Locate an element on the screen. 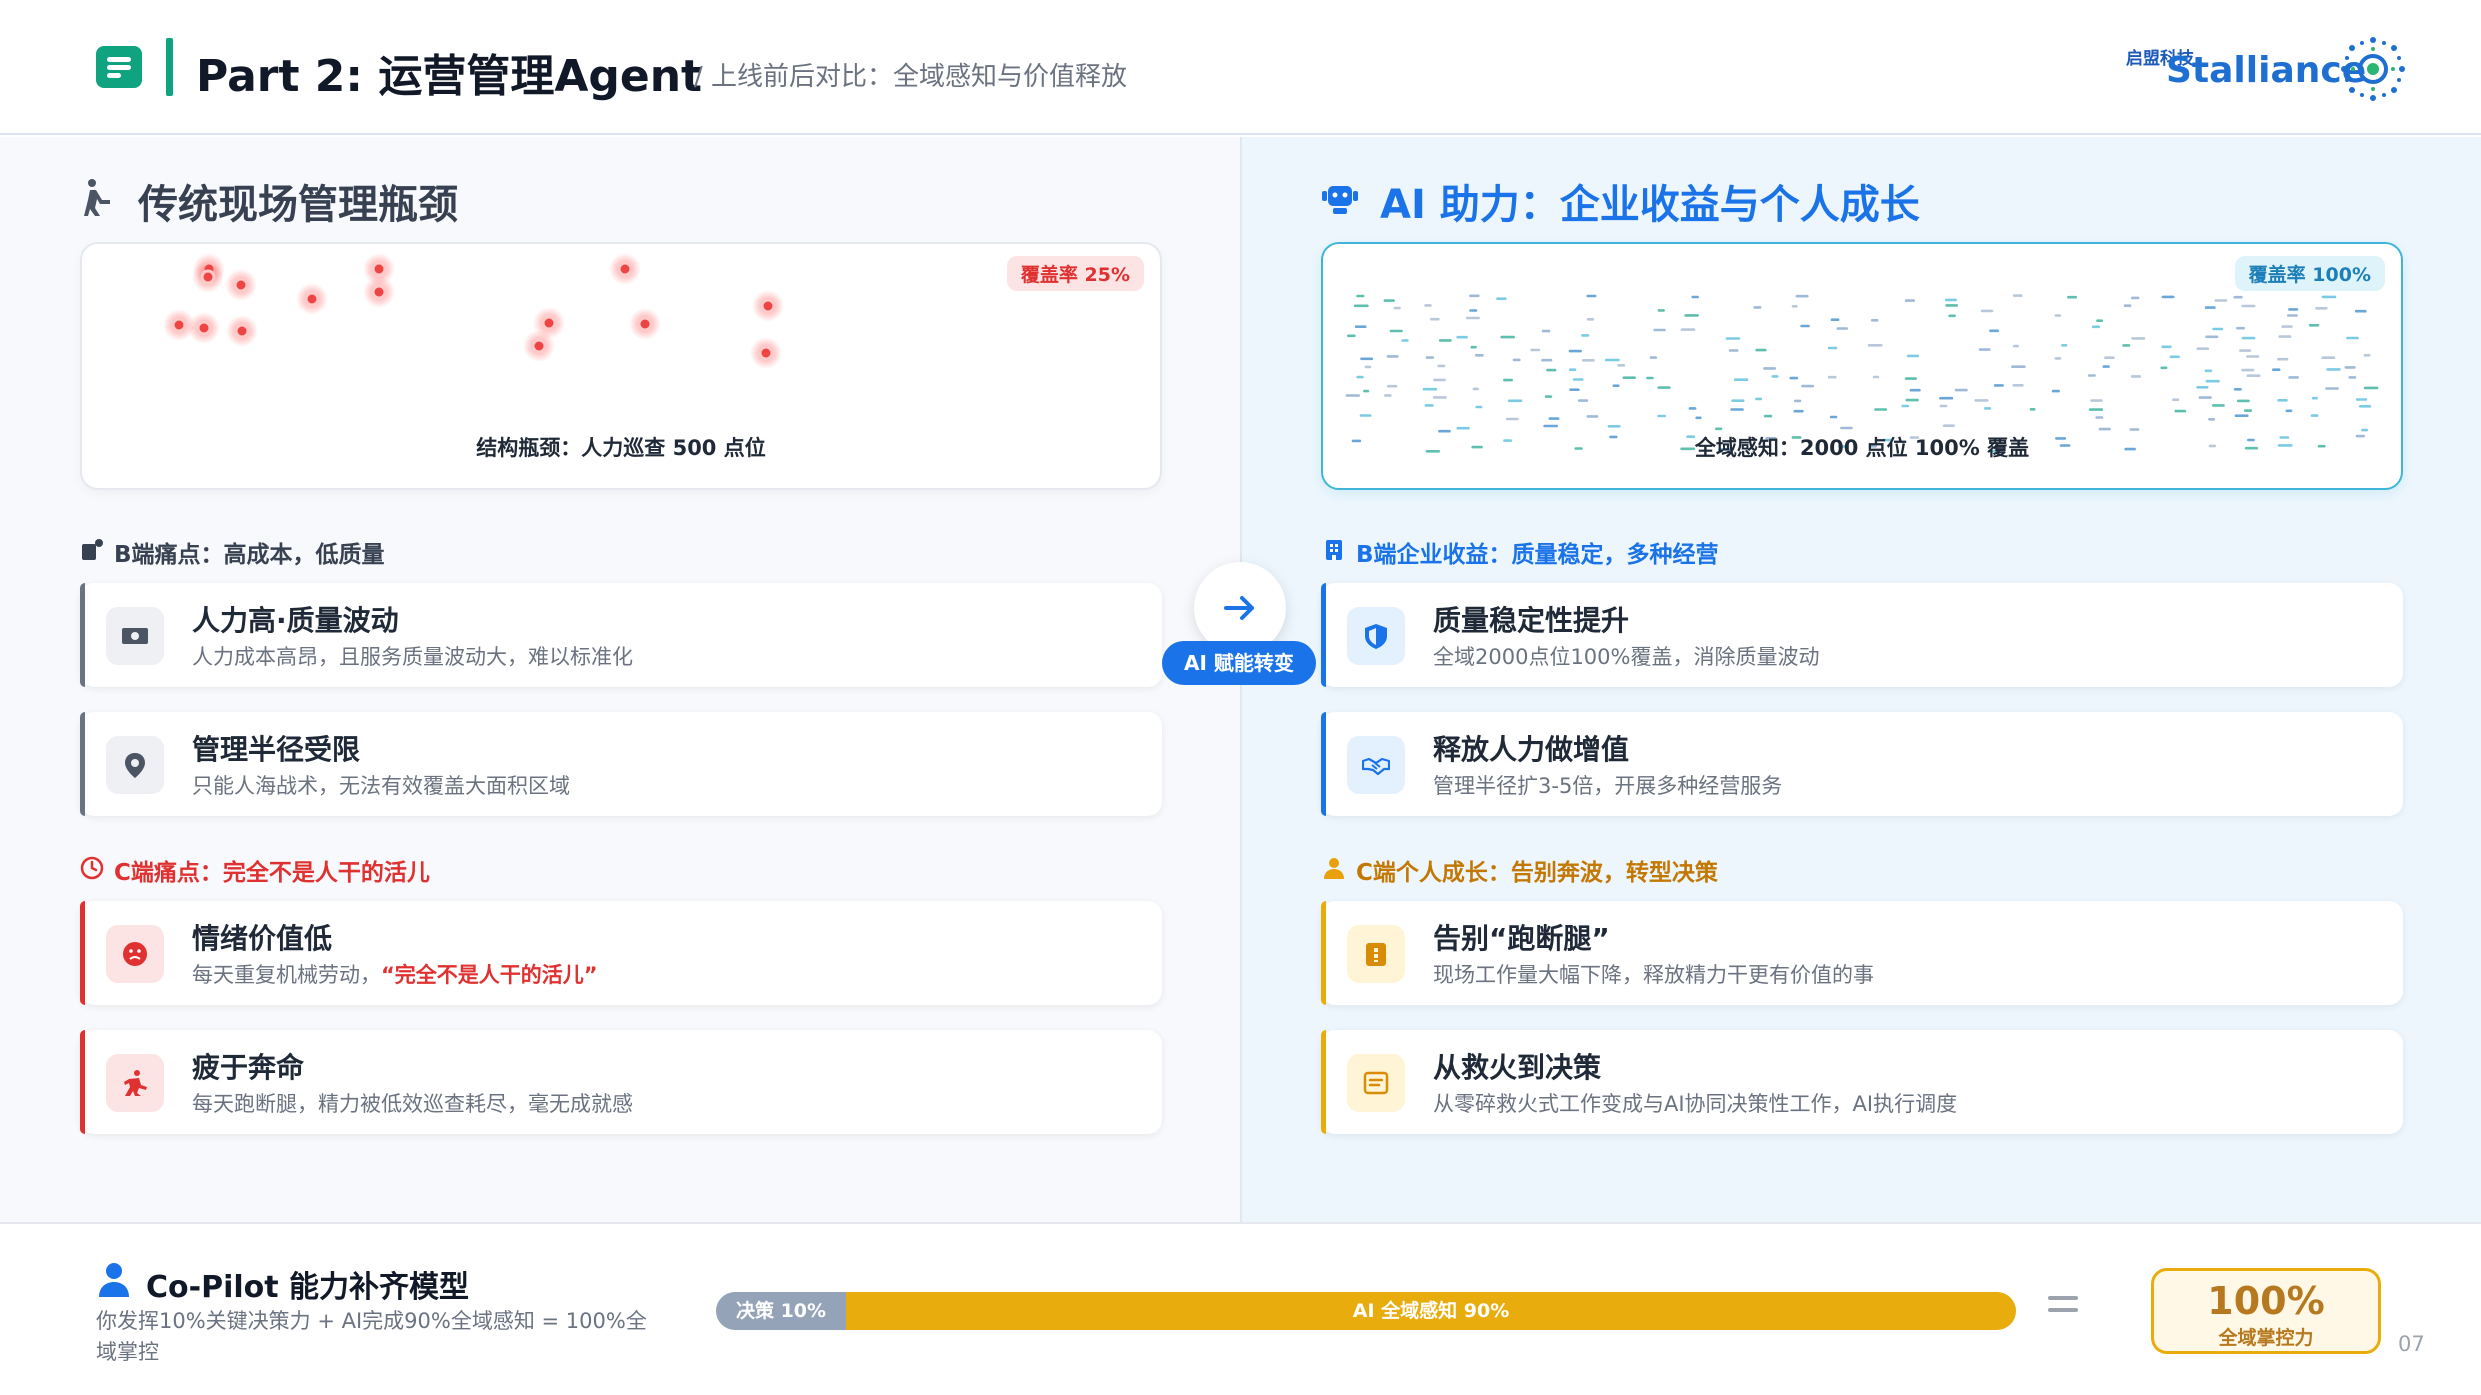 This screenshot has height=1395, width=2481. right-viz-caption: 全域感知：2000 点位 100% 覆盖 is located at coordinates (1862, 448).